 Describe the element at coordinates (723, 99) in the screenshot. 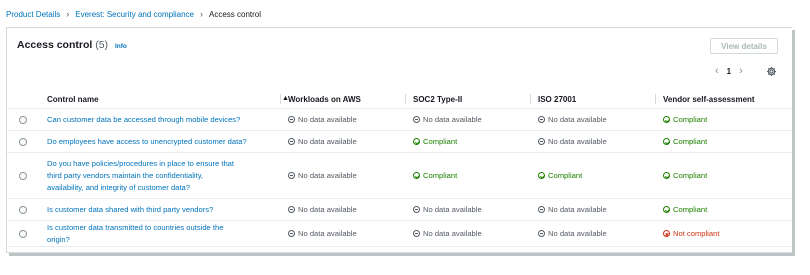

I see `column-header-vendor-self-assessment: Vendor self-assessment` at that location.